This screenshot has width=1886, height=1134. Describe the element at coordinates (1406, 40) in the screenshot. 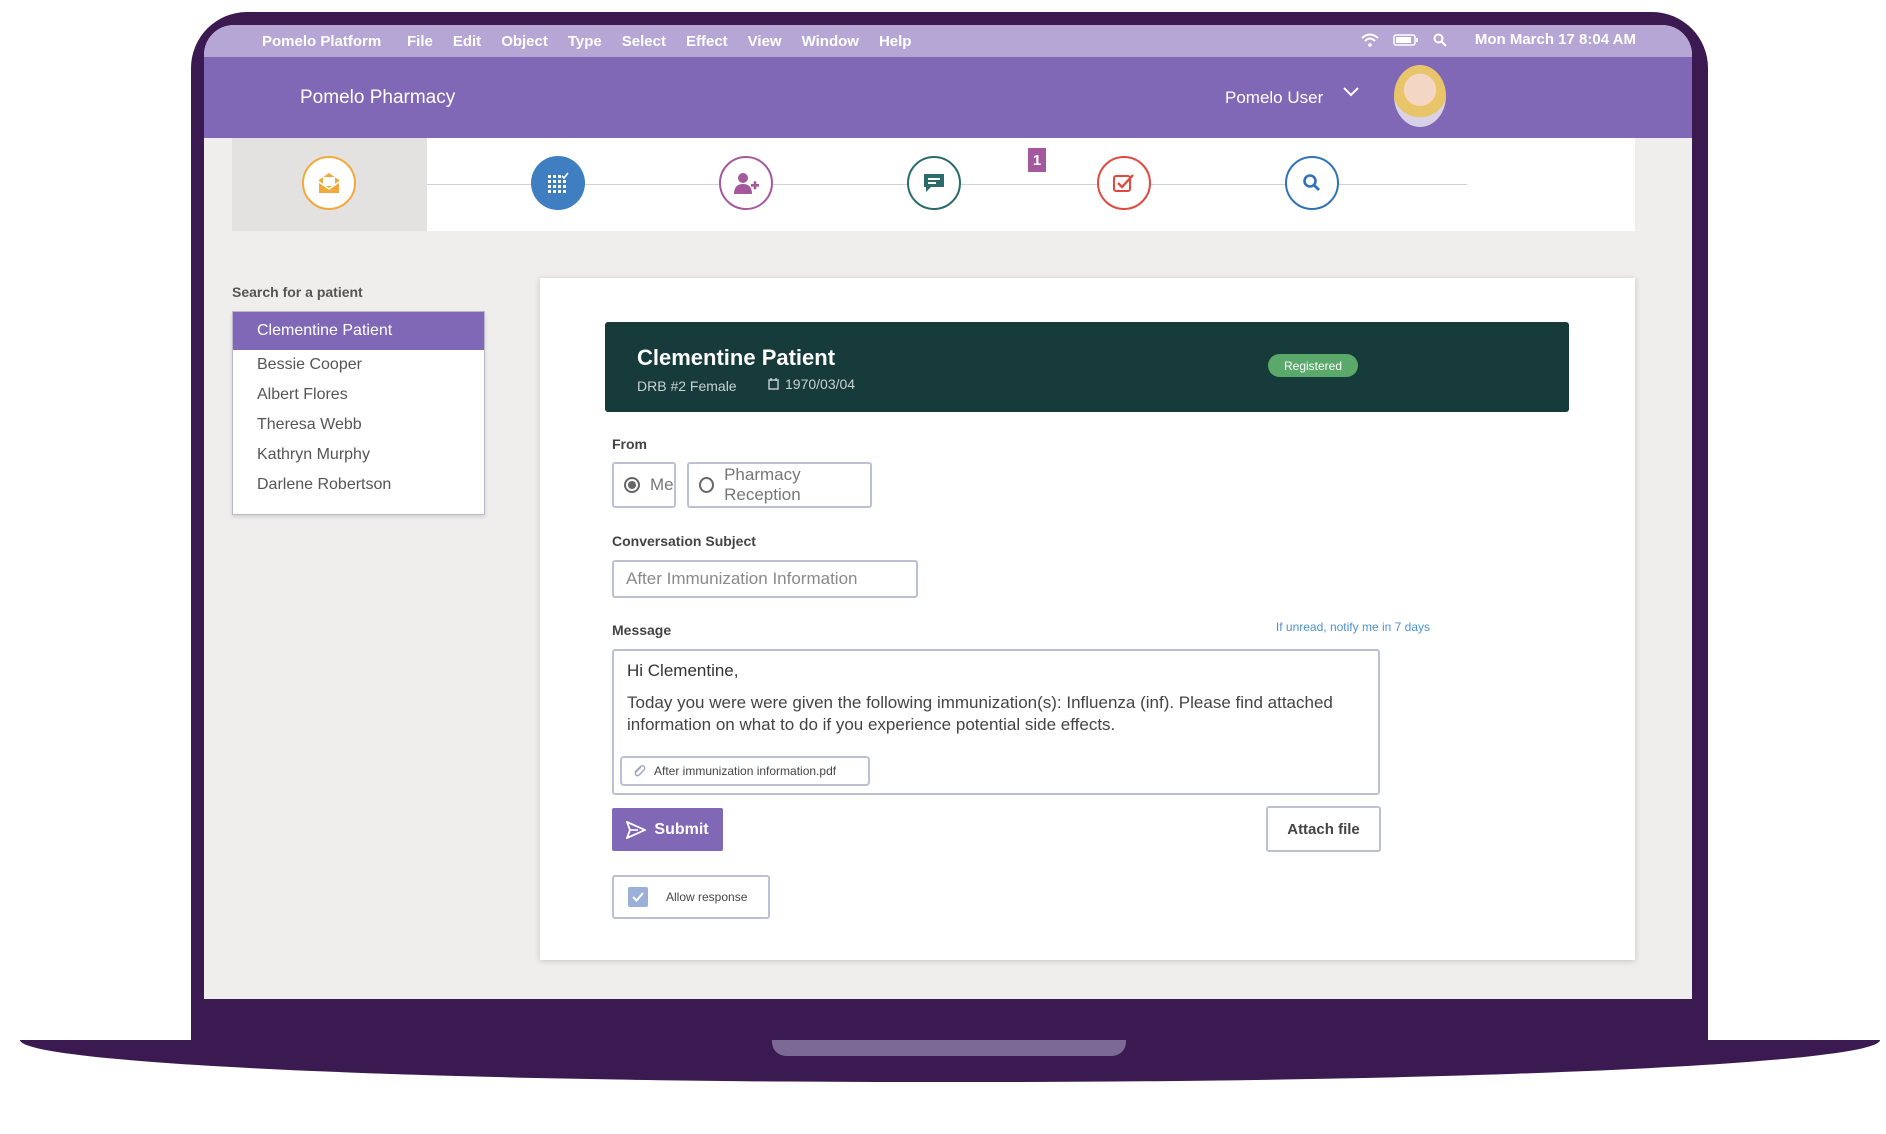

I see `battery-icon` at that location.